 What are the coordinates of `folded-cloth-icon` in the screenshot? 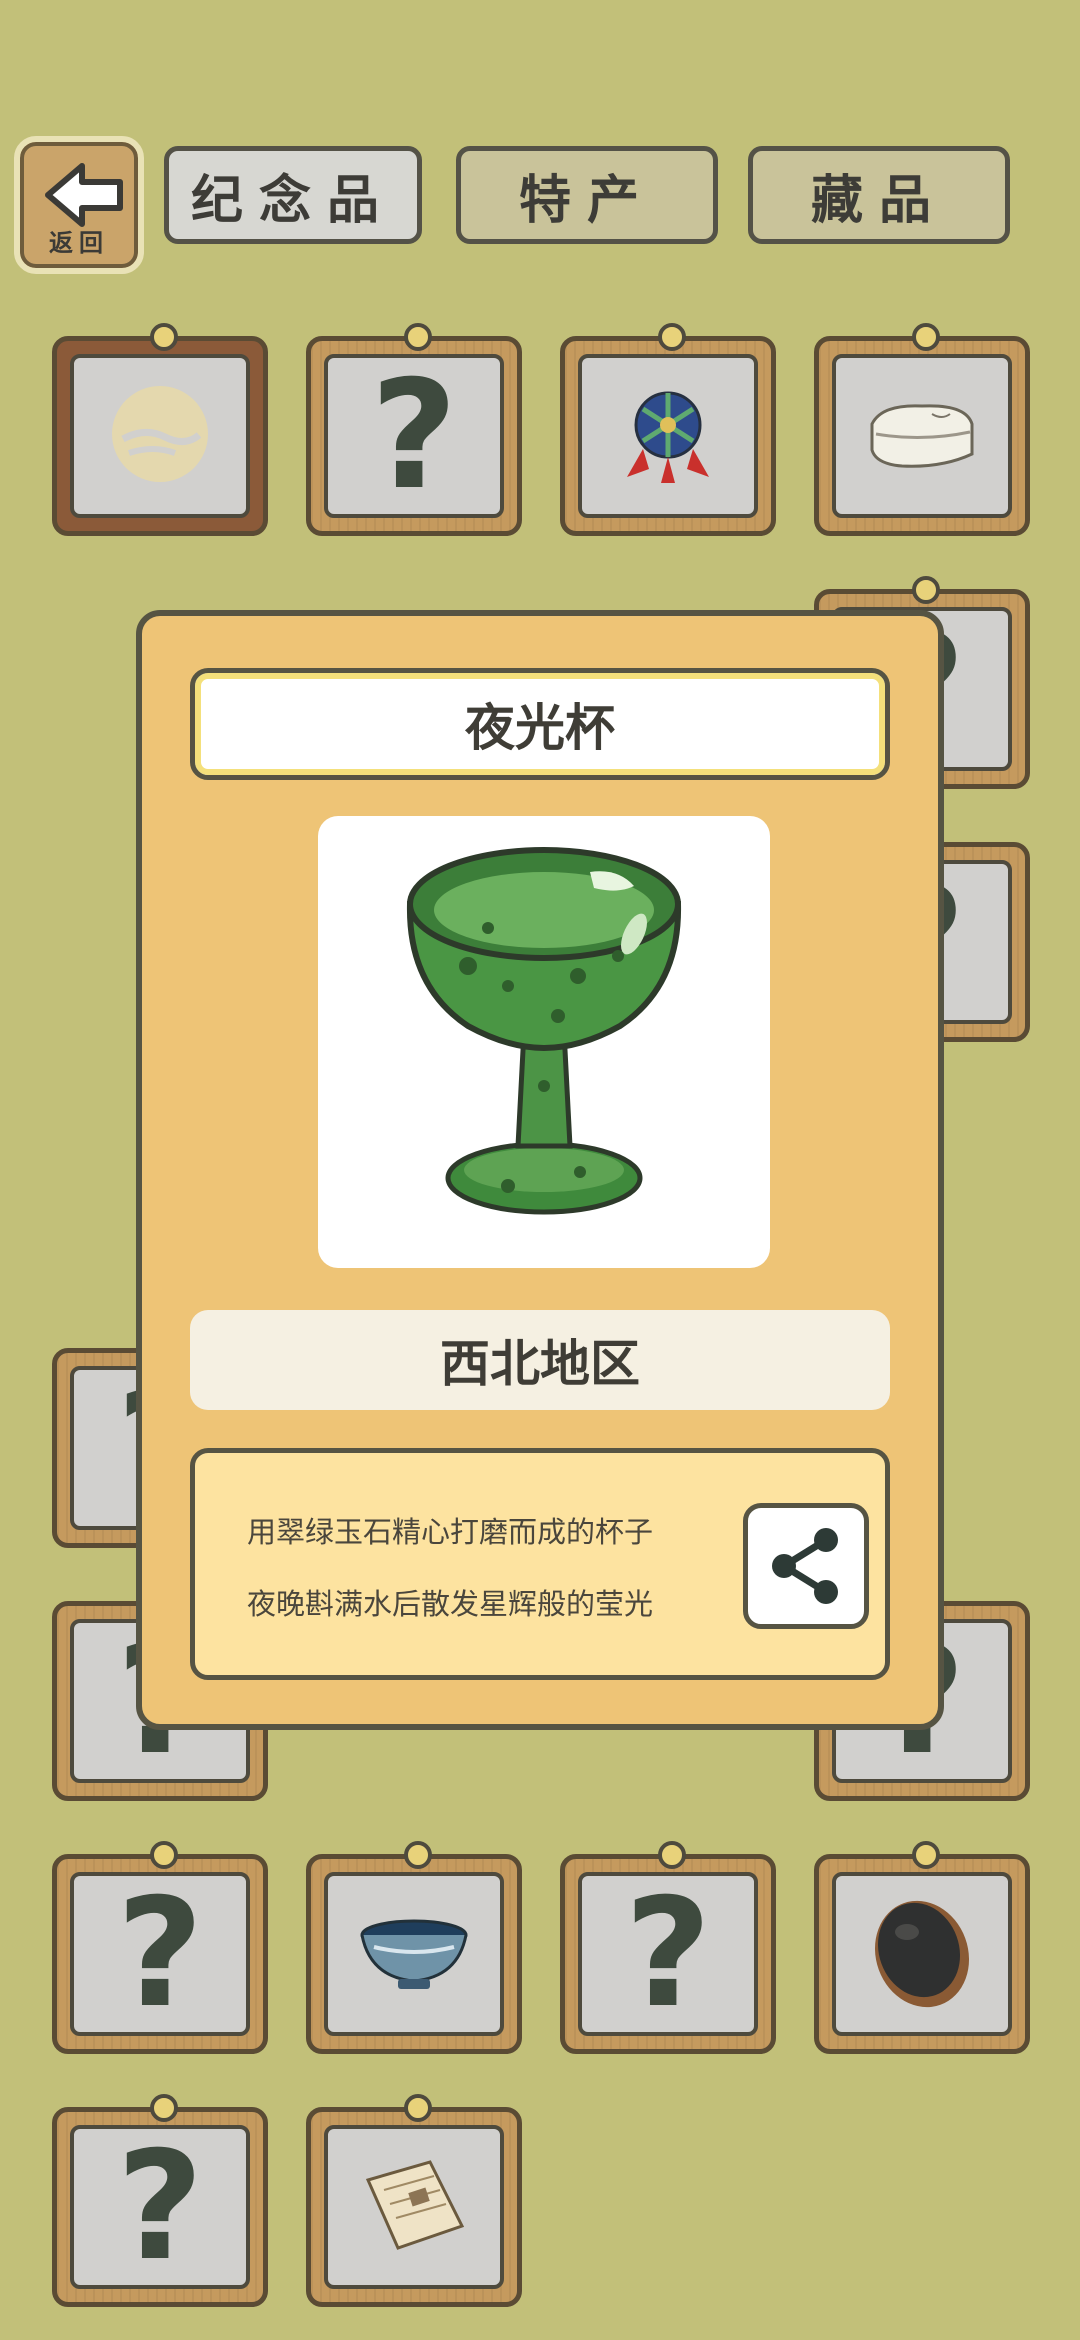 It's located at (922, 436).